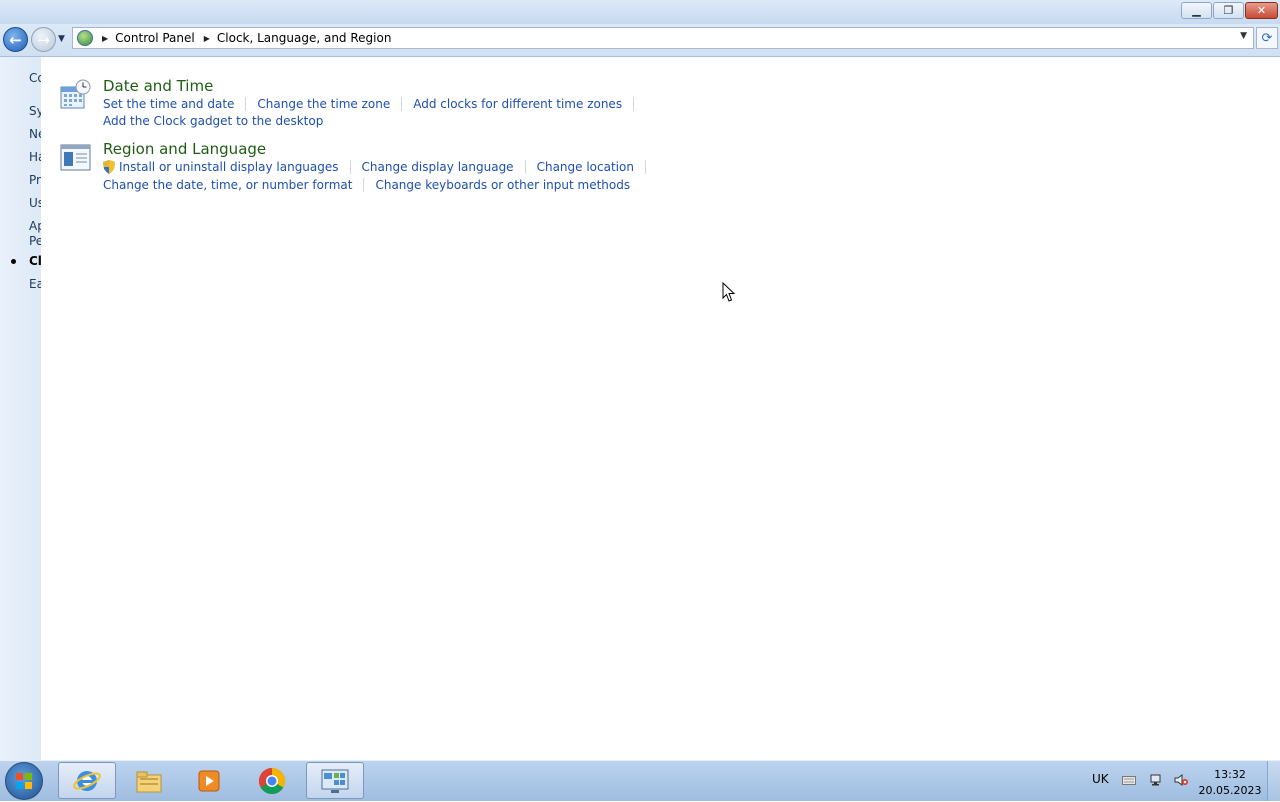  Describe the element at coordinates (585, 167) in the screenshot. I see `link-change-location: Change location` at that location.